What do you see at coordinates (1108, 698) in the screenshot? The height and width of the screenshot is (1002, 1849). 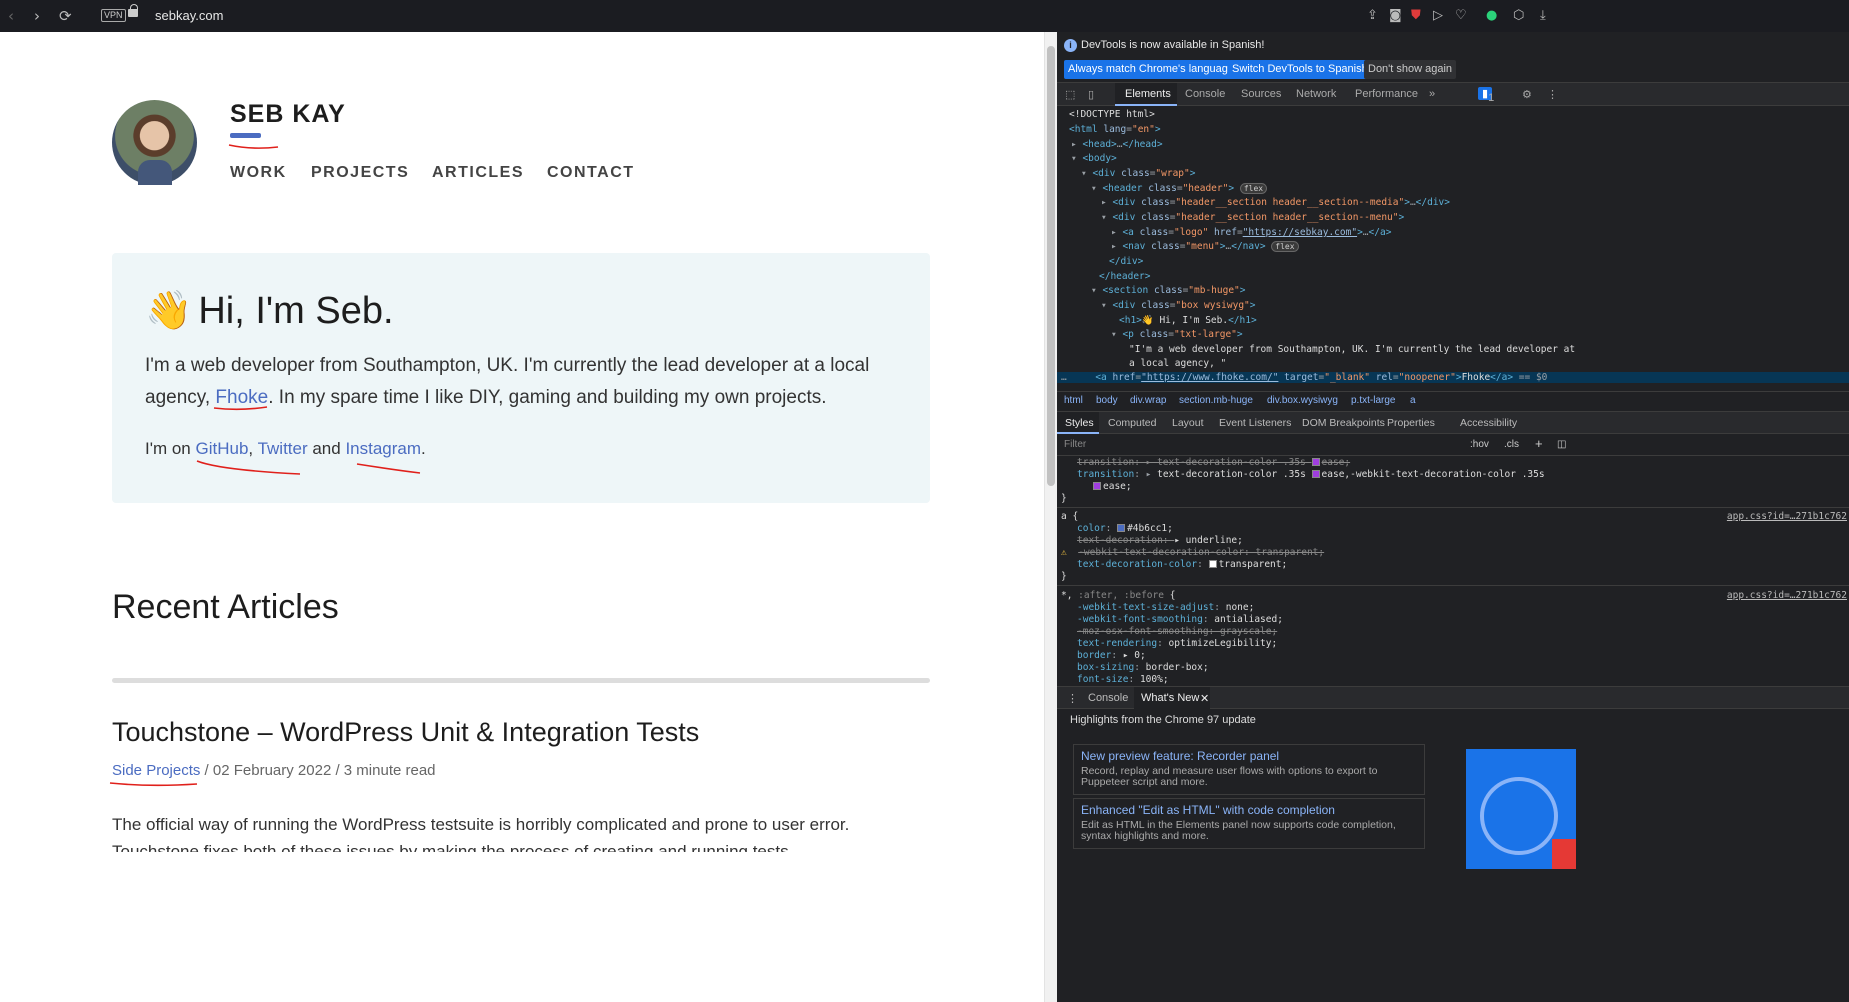 I see `drawer-tab-console: Console` at bounding box center [1108, 698].